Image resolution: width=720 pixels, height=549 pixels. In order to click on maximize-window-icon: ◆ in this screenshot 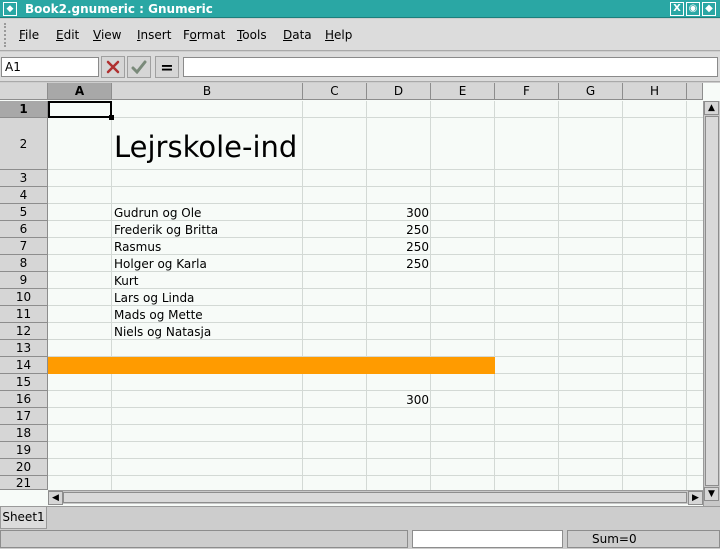, I will do `click(709, 9)`.